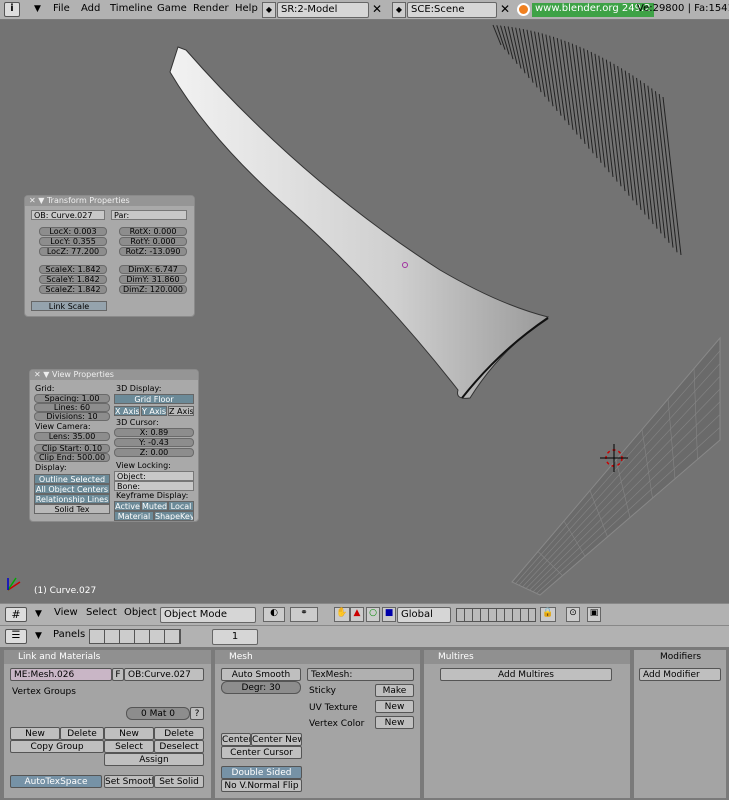 This screenshot has width=729, height=800. What do you see at coordinates (154, 442) in the screenshot?
I see `cursor-y-field: Y: -0.43` at bounding box center [154, 442].